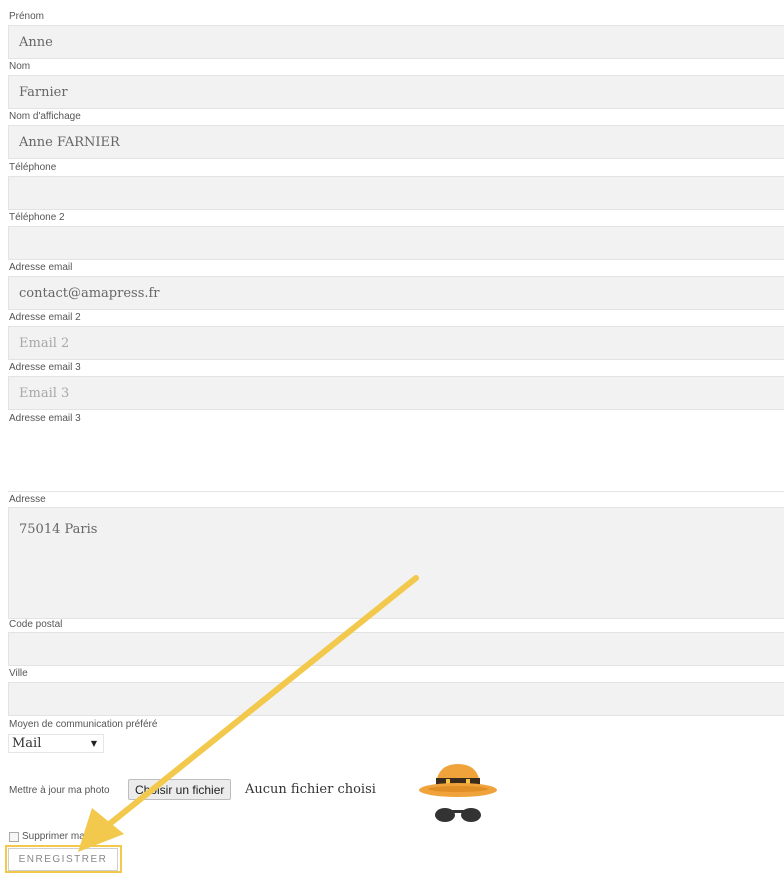  Describe the element at coordinates (27, 743) in the screenshot. I see `moyen-communication-selected: Mail` at that location.